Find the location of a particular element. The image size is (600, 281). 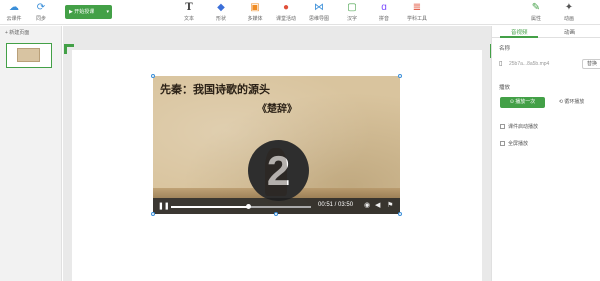

fullscreen-label: 全屏播放 is located at coordinates (518, 144).